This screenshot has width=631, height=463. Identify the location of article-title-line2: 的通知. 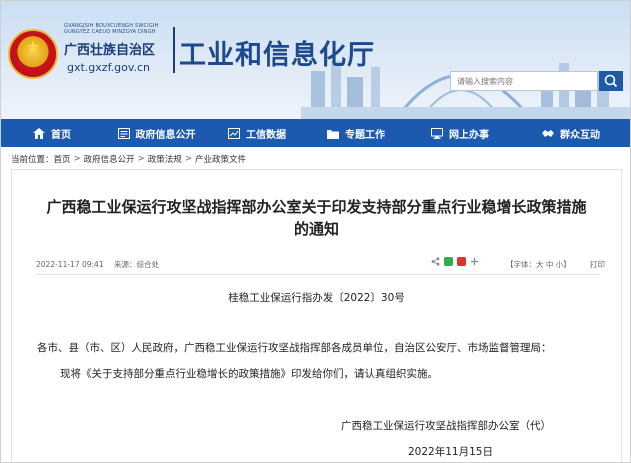
(316, 229).